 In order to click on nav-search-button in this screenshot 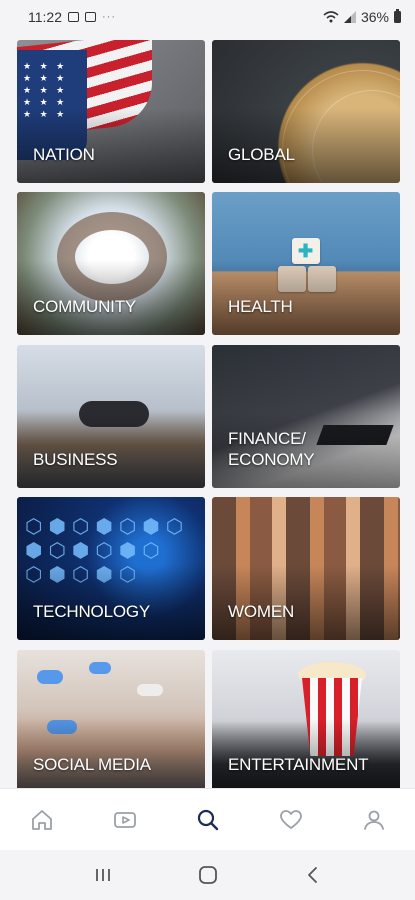, I will do `click(208, 820)`.